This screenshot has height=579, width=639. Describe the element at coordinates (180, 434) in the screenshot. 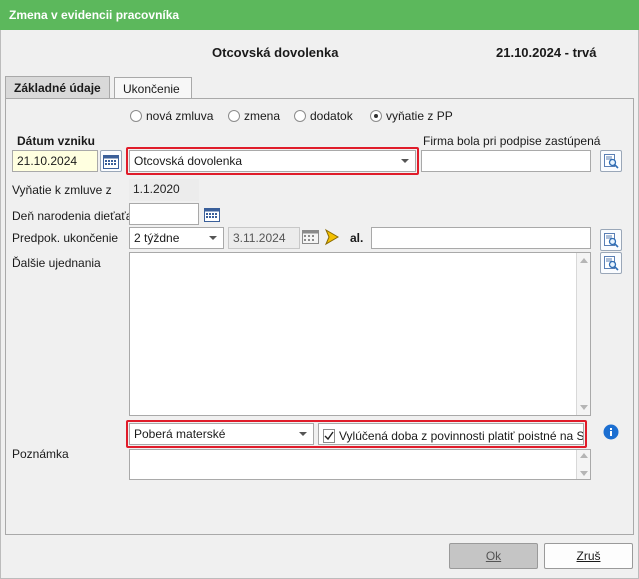

I see `materske-select-value: Poberá materské` at that location.